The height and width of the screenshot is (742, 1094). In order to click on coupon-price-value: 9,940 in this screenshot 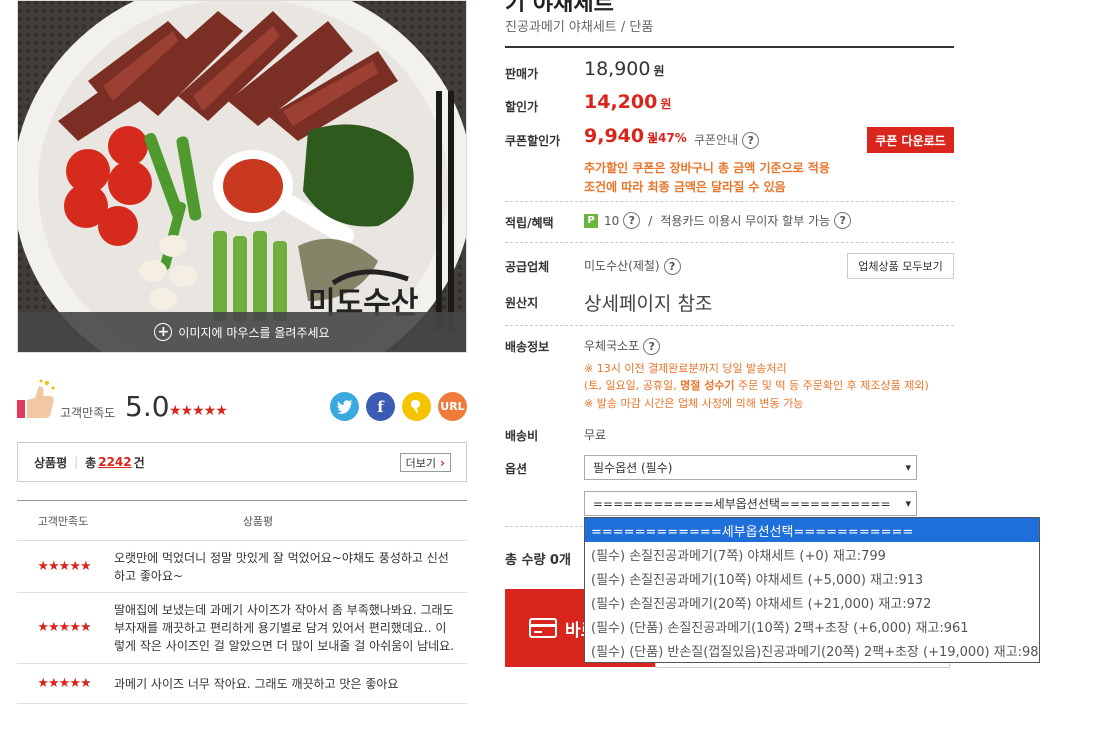, I will do `click(614, 136)`.